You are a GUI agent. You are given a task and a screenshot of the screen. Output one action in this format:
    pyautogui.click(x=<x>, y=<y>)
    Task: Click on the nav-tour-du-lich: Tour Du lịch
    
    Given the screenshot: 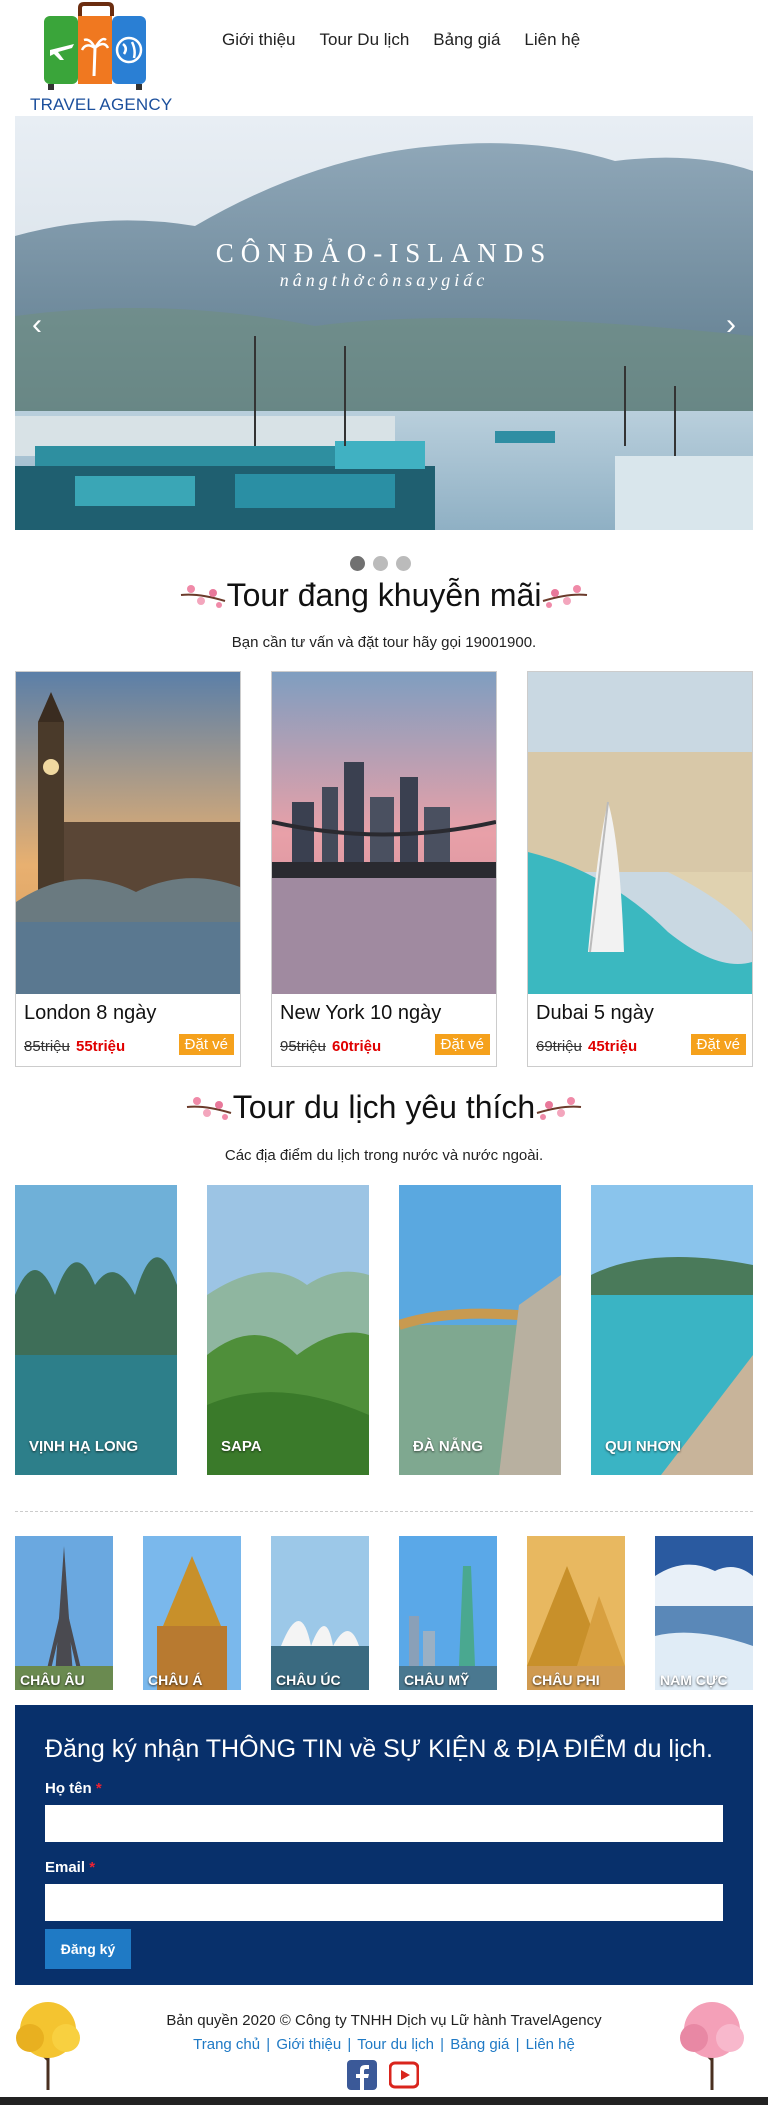 What is the action you would take?
    pyautogui.click(x=365, y=40)
    